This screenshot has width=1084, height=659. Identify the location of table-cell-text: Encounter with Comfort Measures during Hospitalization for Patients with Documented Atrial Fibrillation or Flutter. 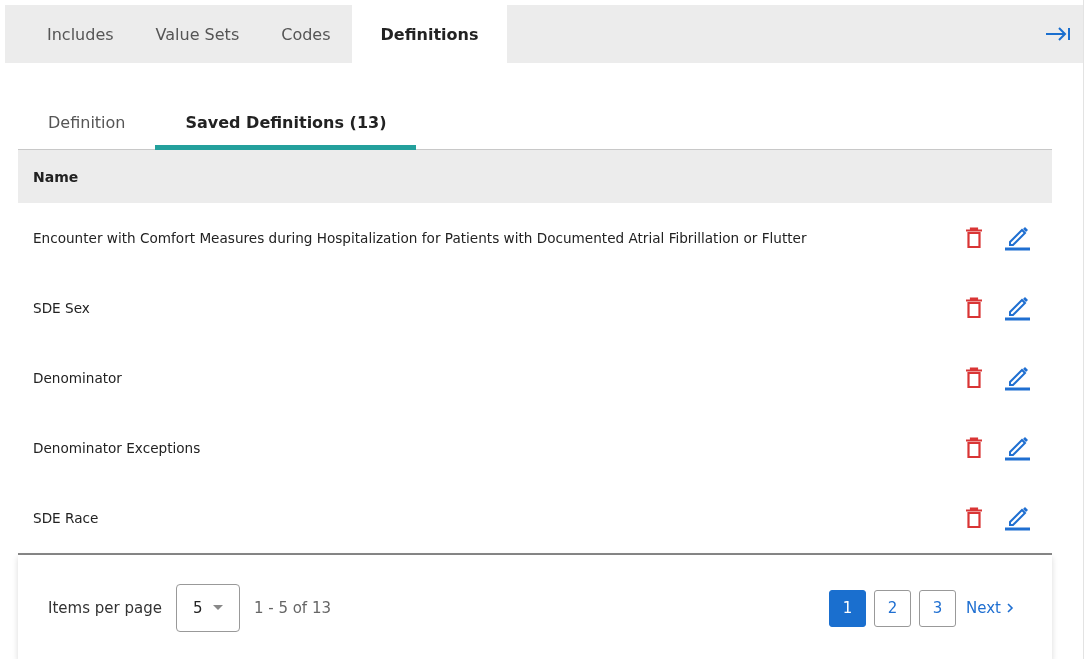
(420, 238).